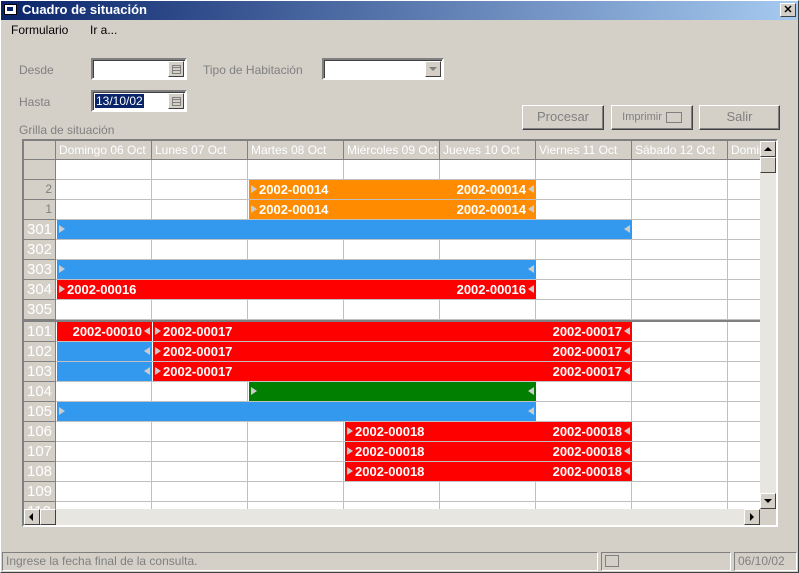 The width and height of the screenshot is (799, 573). What do you see at coordinates (40, 190) in the screenshot?
I see `row-header: 2` at bounding box center [40, 190].